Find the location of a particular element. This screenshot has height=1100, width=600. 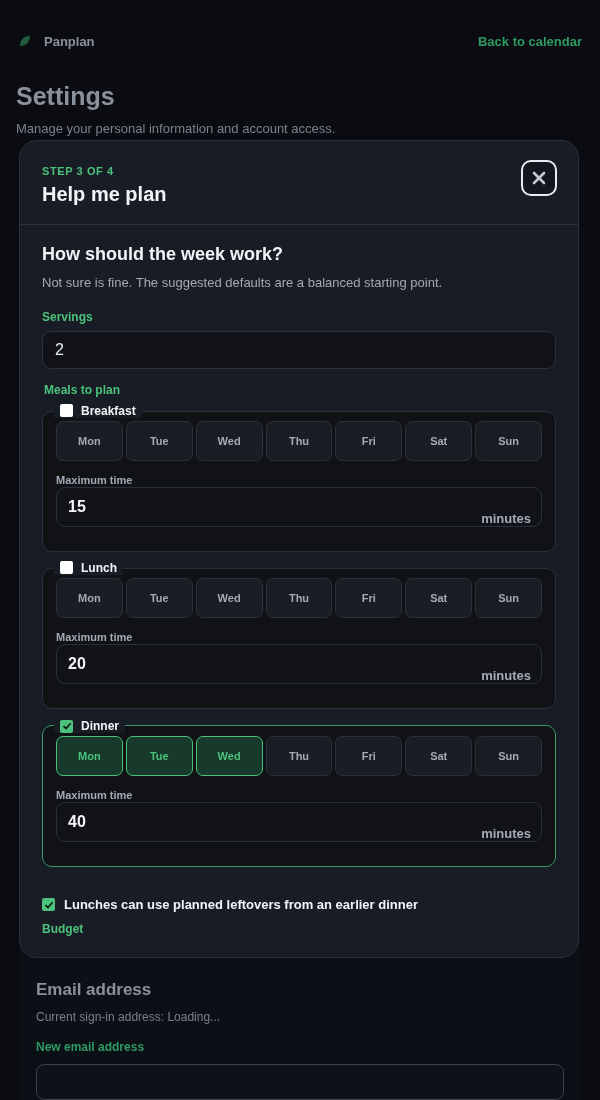

intro-text: Not sure is fine. The suggested defaults are a balanced starting point. is located at coordinates (243, 282).